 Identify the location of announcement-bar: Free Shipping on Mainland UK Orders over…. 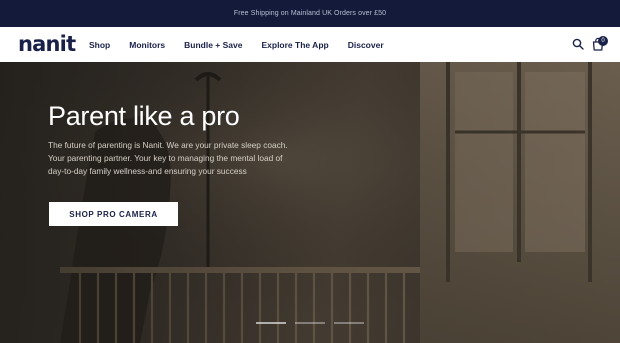
(310, 13).